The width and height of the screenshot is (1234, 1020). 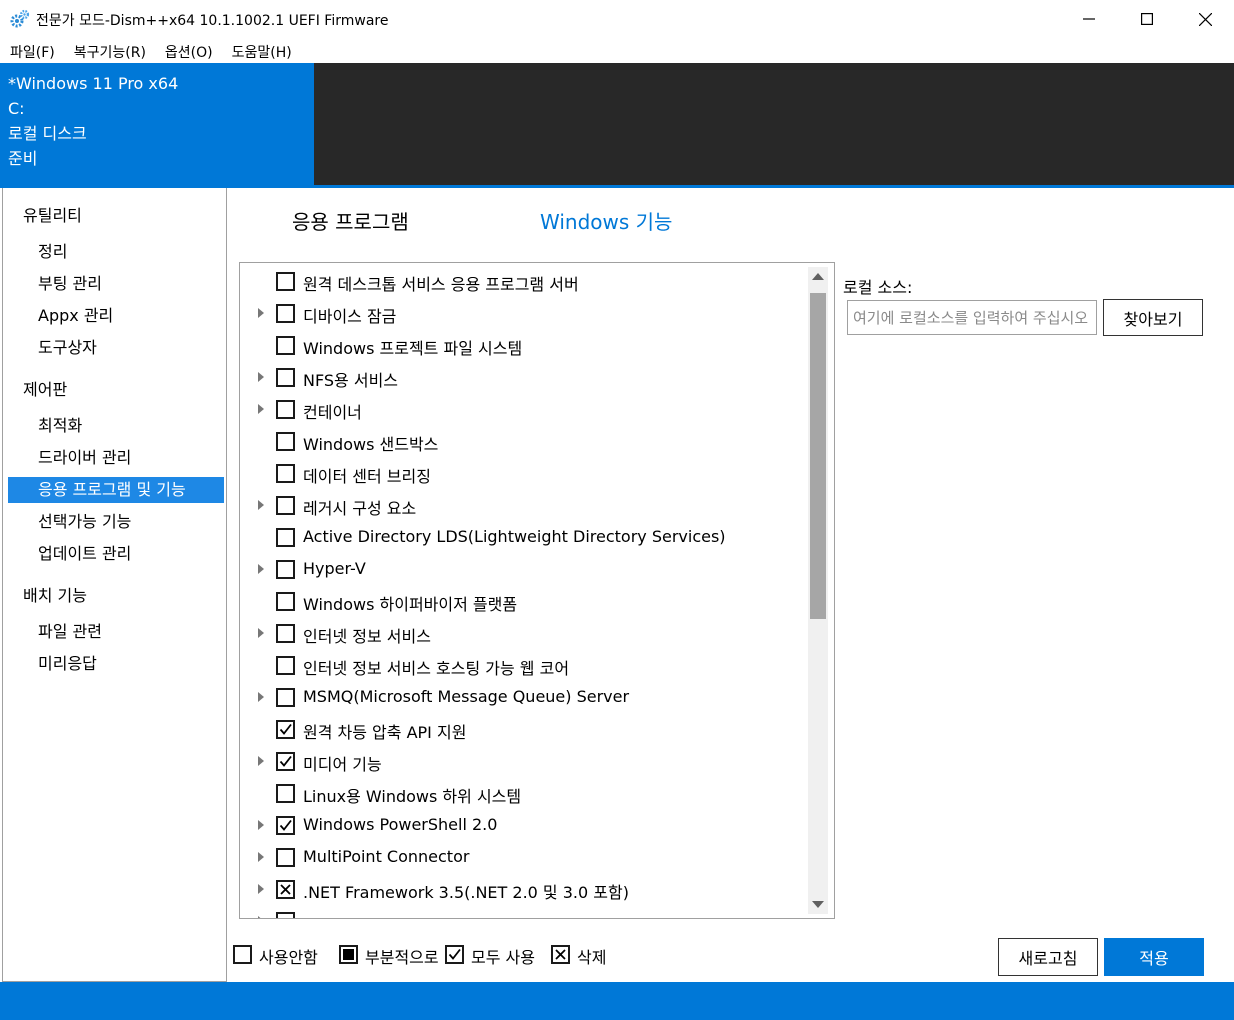 What do you see at coordinates (524, 409) in the screenshot?
I see `feature-row: 컨테이너` at bounding box center [524, 409].